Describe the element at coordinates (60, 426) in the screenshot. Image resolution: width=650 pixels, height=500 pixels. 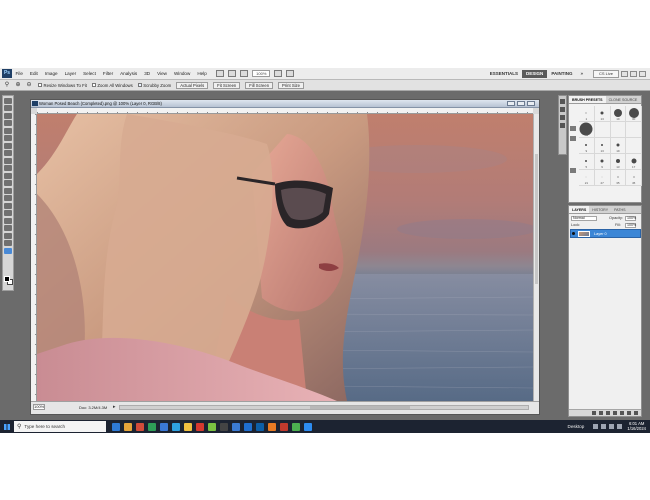
I see `taskbar-search-box: ⚲ Type here to search` at that location.